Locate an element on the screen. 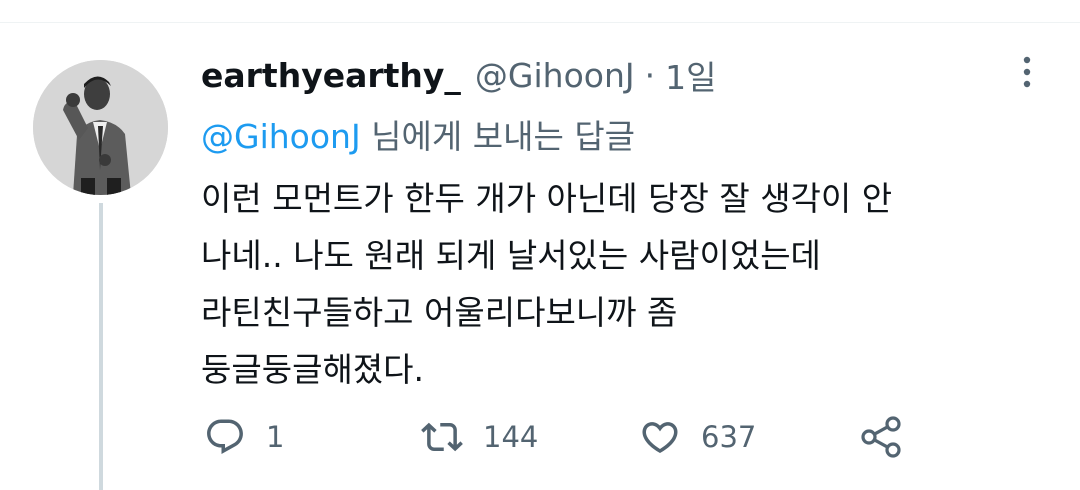 Image resolution: width=1080 pixels, height=490 pixels. retweet-button: 144 is located at coordinates (479, 437).